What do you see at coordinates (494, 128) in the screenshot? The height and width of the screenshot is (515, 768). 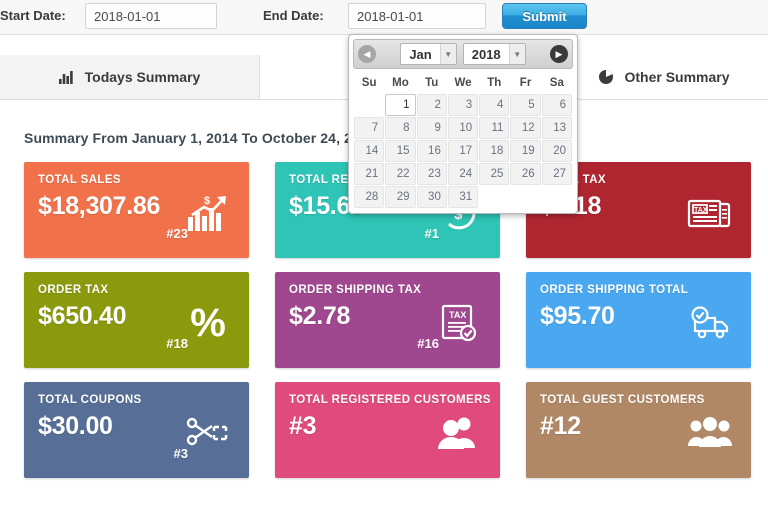 I see `datepicker-day: 11` at bounding box center [494, 128].